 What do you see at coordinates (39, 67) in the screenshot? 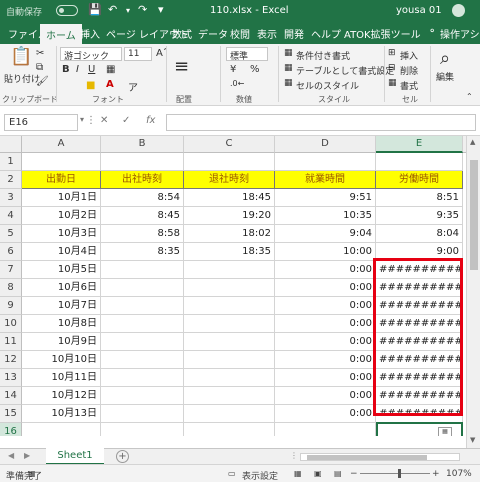
I see `copy-icon: ⧉` at bounding box center [39, 67].